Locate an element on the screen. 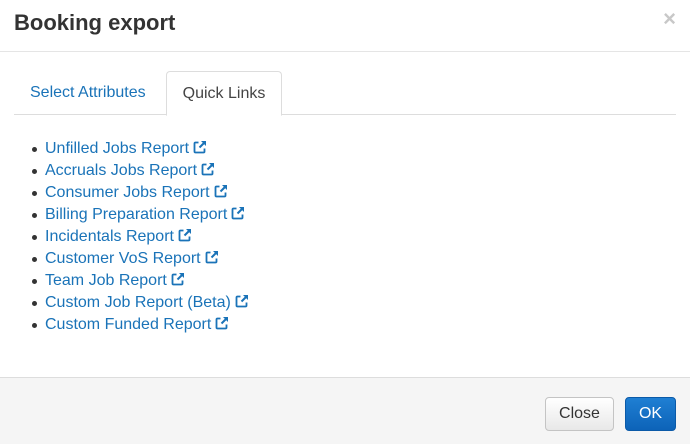 The width and height of the screenshot is (690, 444). list-item: Custom Job Report (Beta) is located at coordinates (138, 303).